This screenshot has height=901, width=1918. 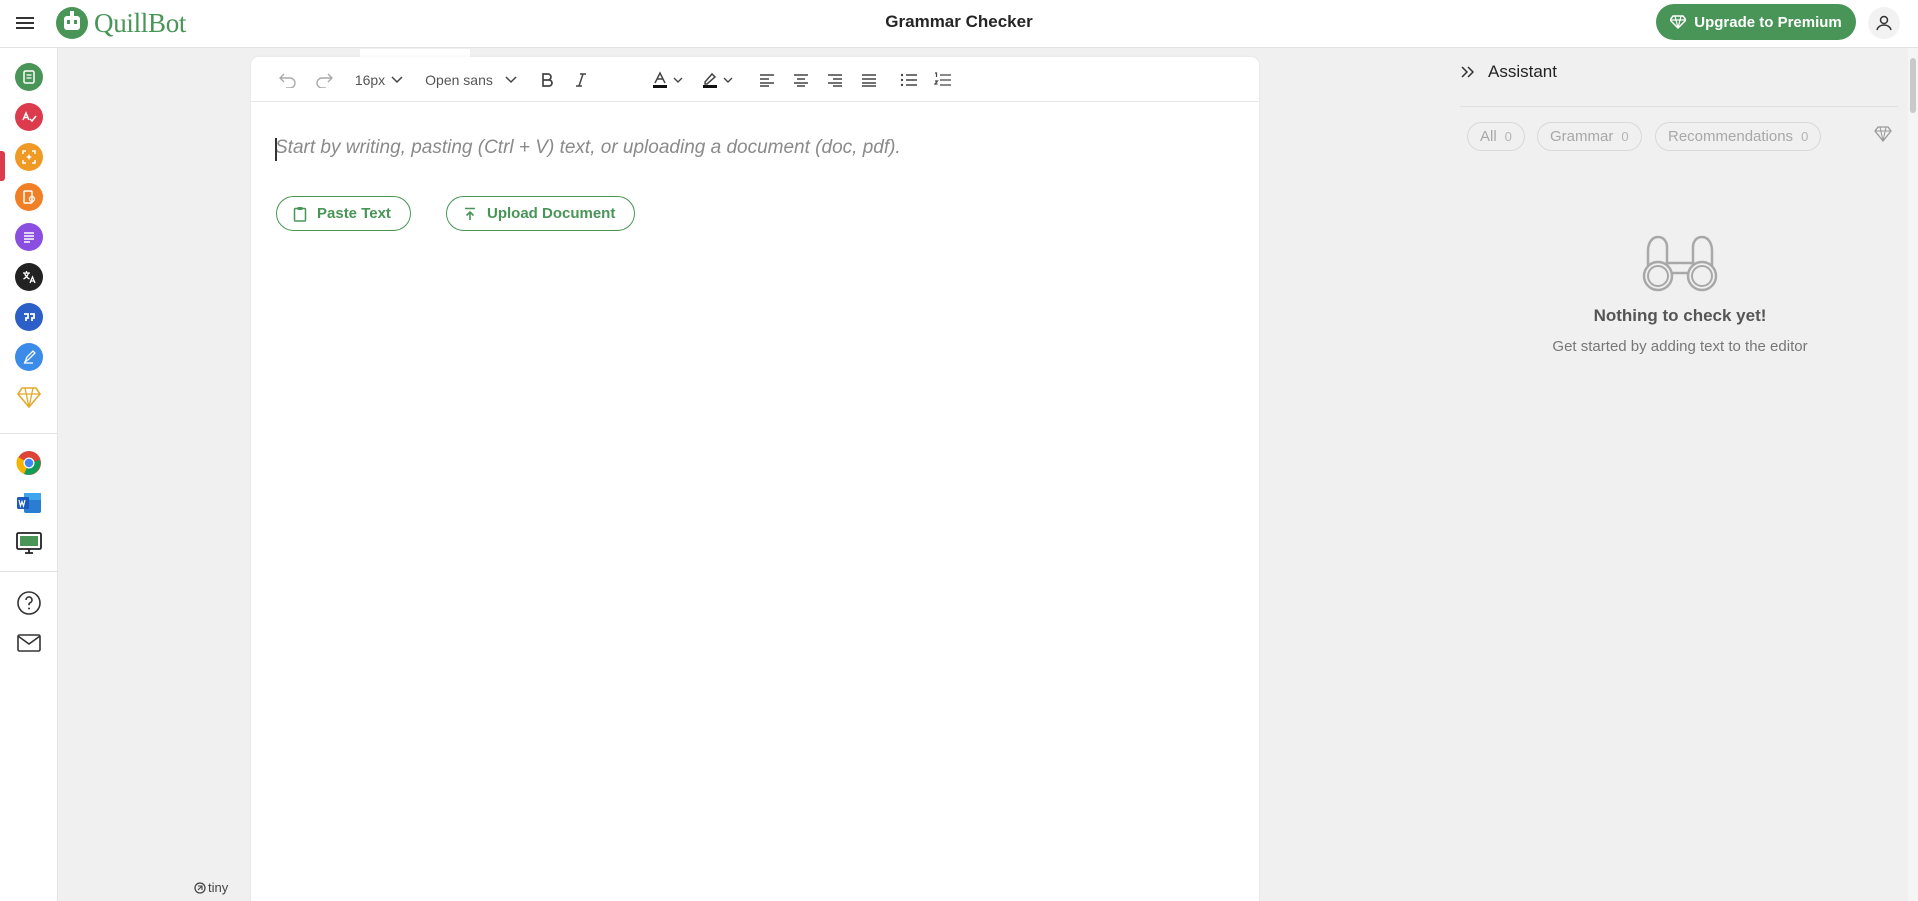 I want to click on paste-text-label: Paste Text, so click(x=354, y=213).